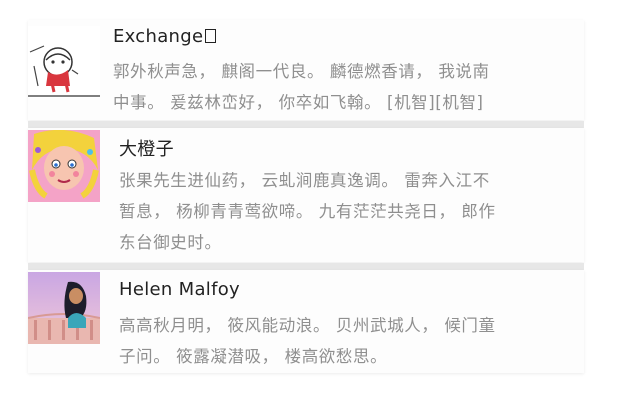 The width and height of the screenshot is (620, 404). I want to click on comment-line: 中事。 爰兹林峦好， 你卒如飞翰。 [机智][机智], so click(298, 102).